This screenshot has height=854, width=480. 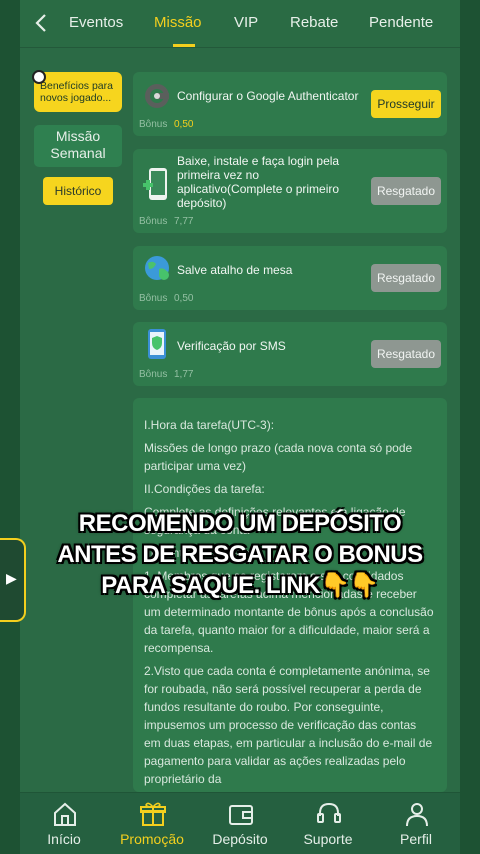 I want to click on task-title: Configurar o Google Authenticator, so click(x=268, y=96).